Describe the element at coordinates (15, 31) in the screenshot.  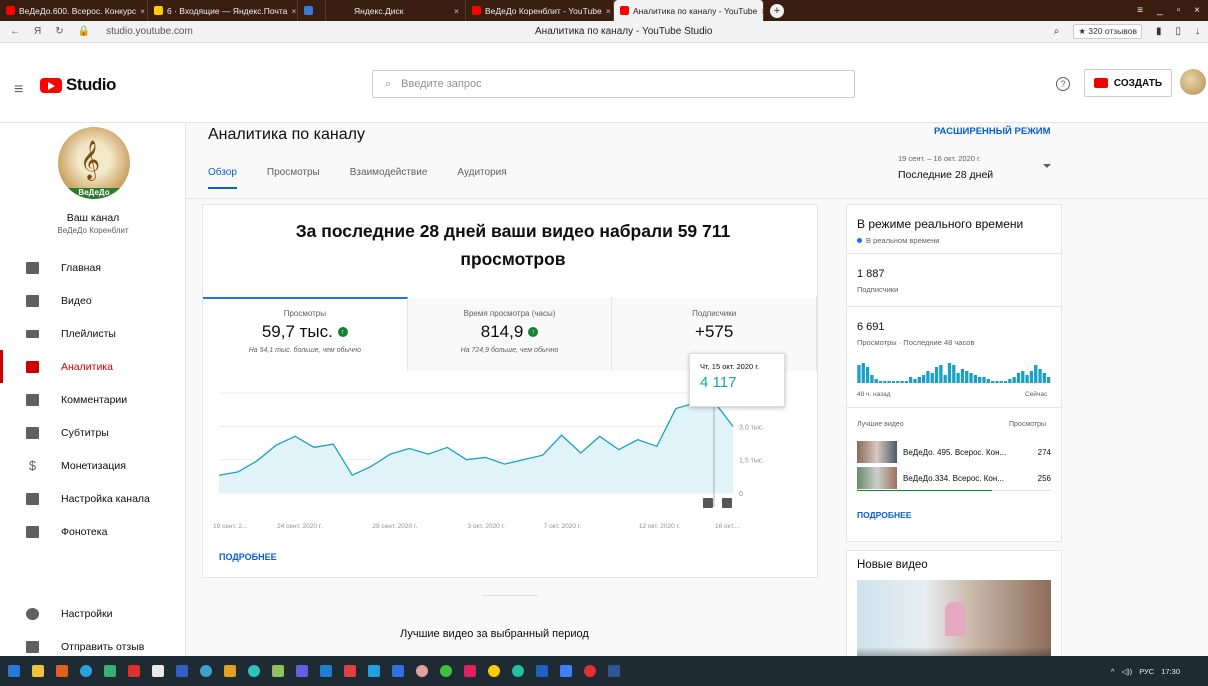
I see `back-icon: ←` at that location.